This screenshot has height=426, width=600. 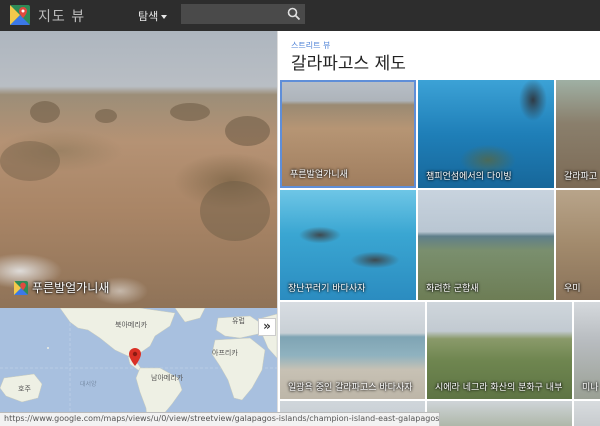 What do you see at coordinates (138, 367) in the screenshot?
I see `world-map: 북아메리카 남아메리카 유럽 아프리카 호주 대서양` at bounding box center [138, 367].